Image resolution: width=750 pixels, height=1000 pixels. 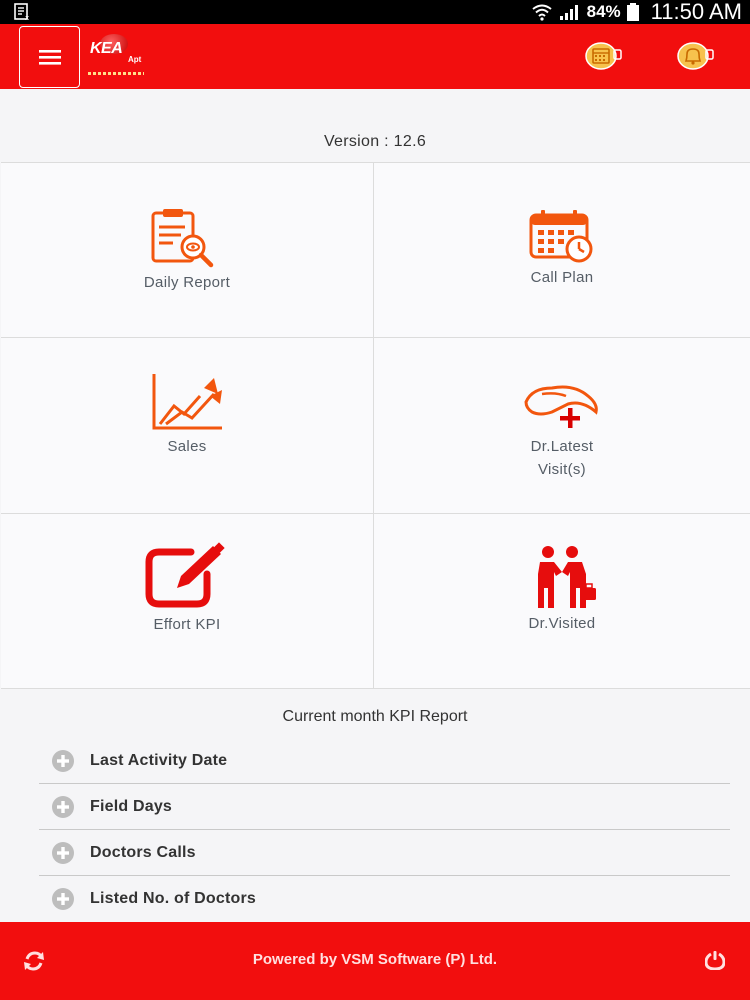 What do you see at coordinates (187, 402) in the screenshot?
I see `growth-chart-icon` at bounding box center [187, 402].